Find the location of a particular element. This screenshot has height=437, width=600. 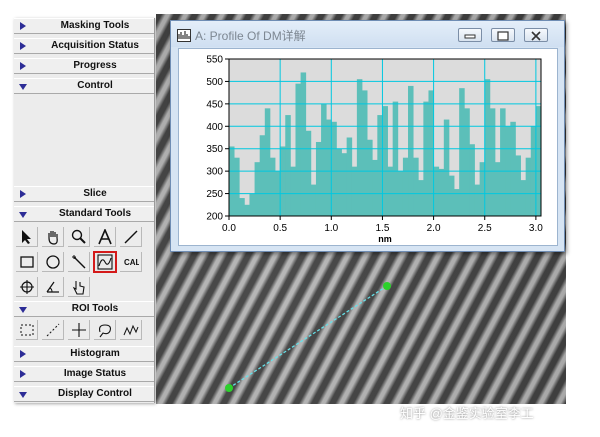

masking-tools-label: Masking Tools is located at coordinates (95, 25).